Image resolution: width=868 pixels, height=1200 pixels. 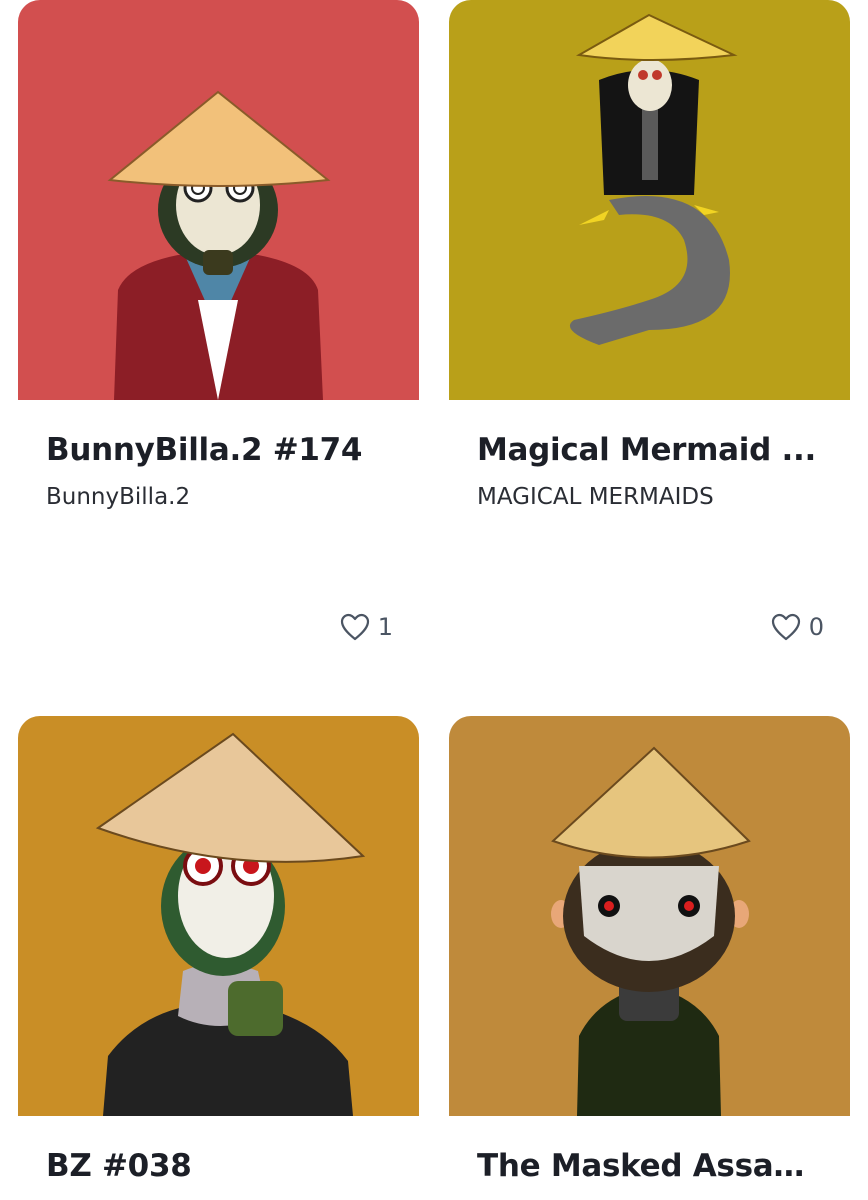 What do you see at coordinates (385, 627) in the screenshot?
I see `like-count: 1` at bounding box center [385, 627].